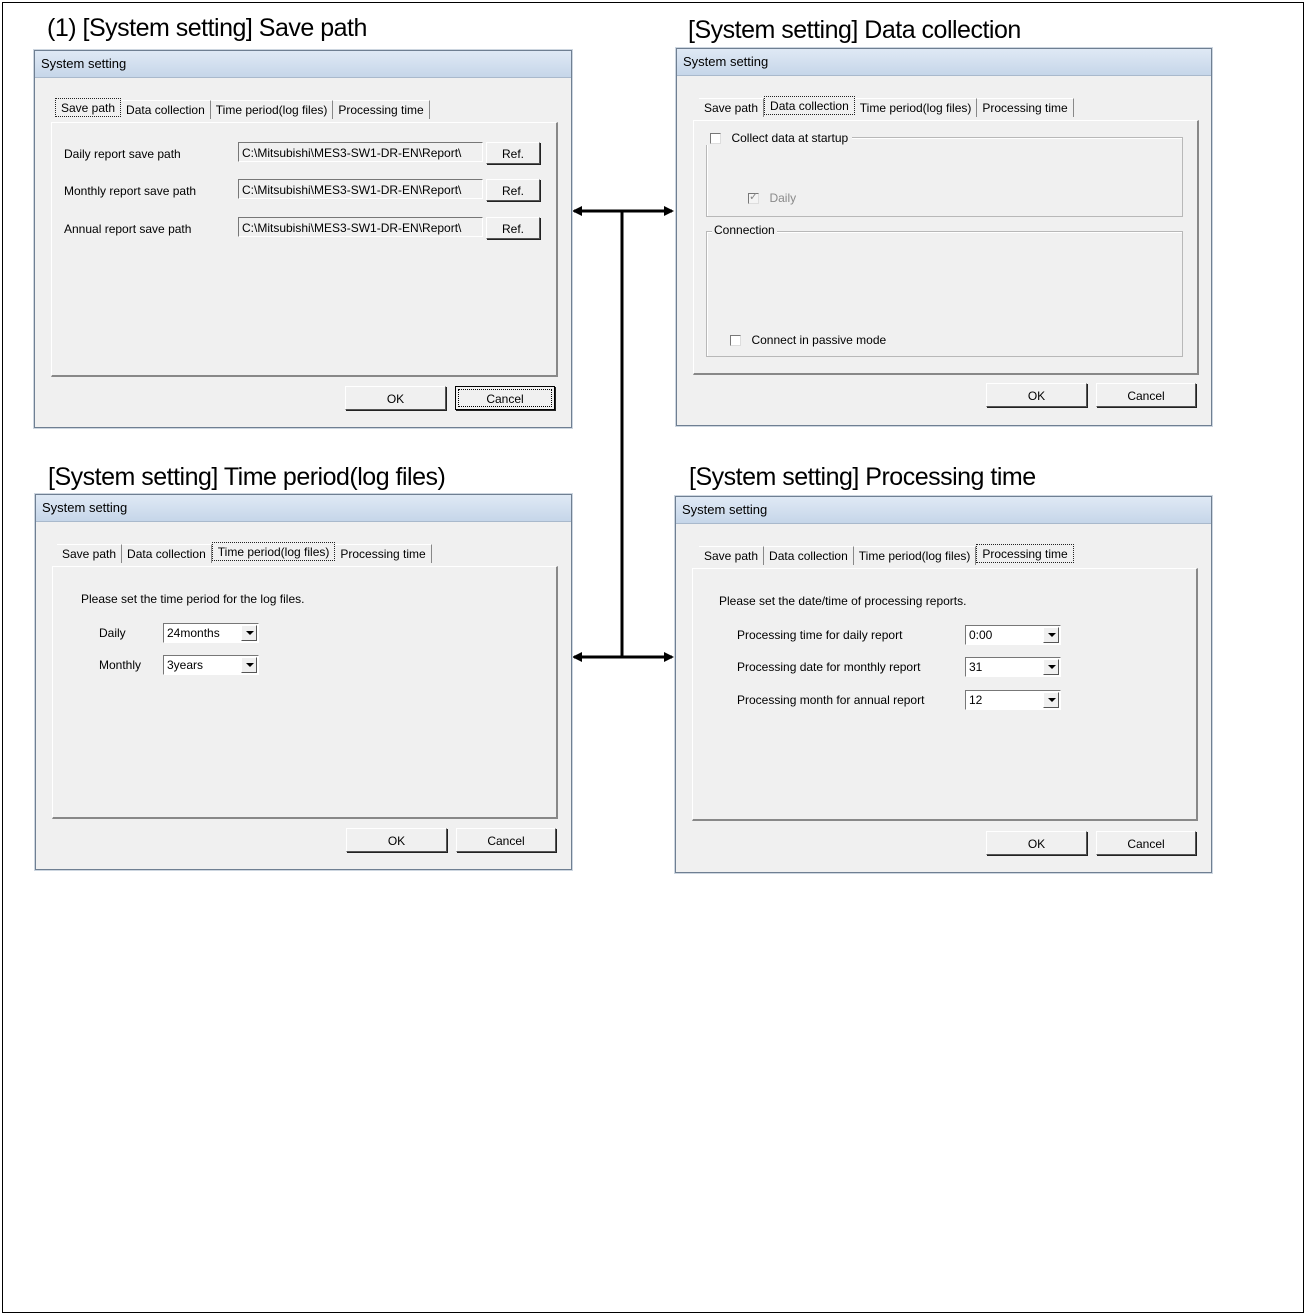 Image resolution: width=1306 pixels, height=1315 pixels. I want to click on annual-processing-value: 12, so click(976, 700).